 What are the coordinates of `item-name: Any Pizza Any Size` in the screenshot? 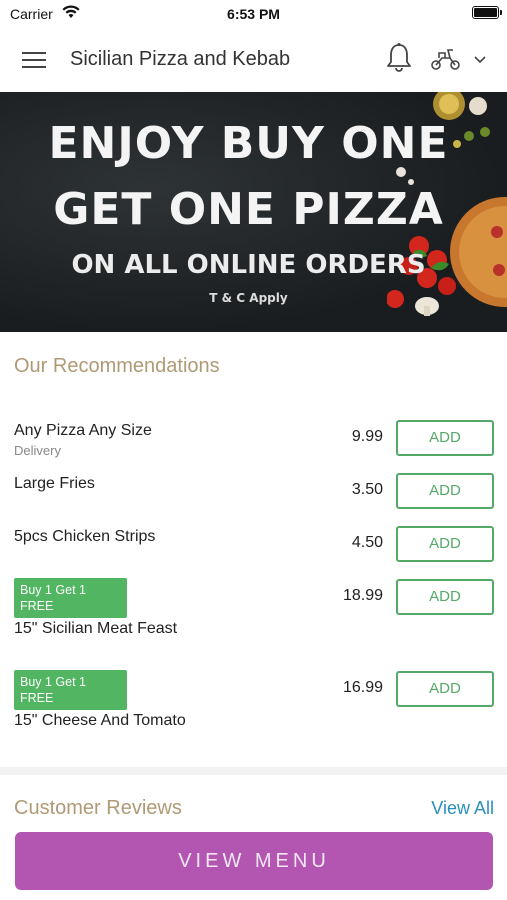 It's located at (83, 430).